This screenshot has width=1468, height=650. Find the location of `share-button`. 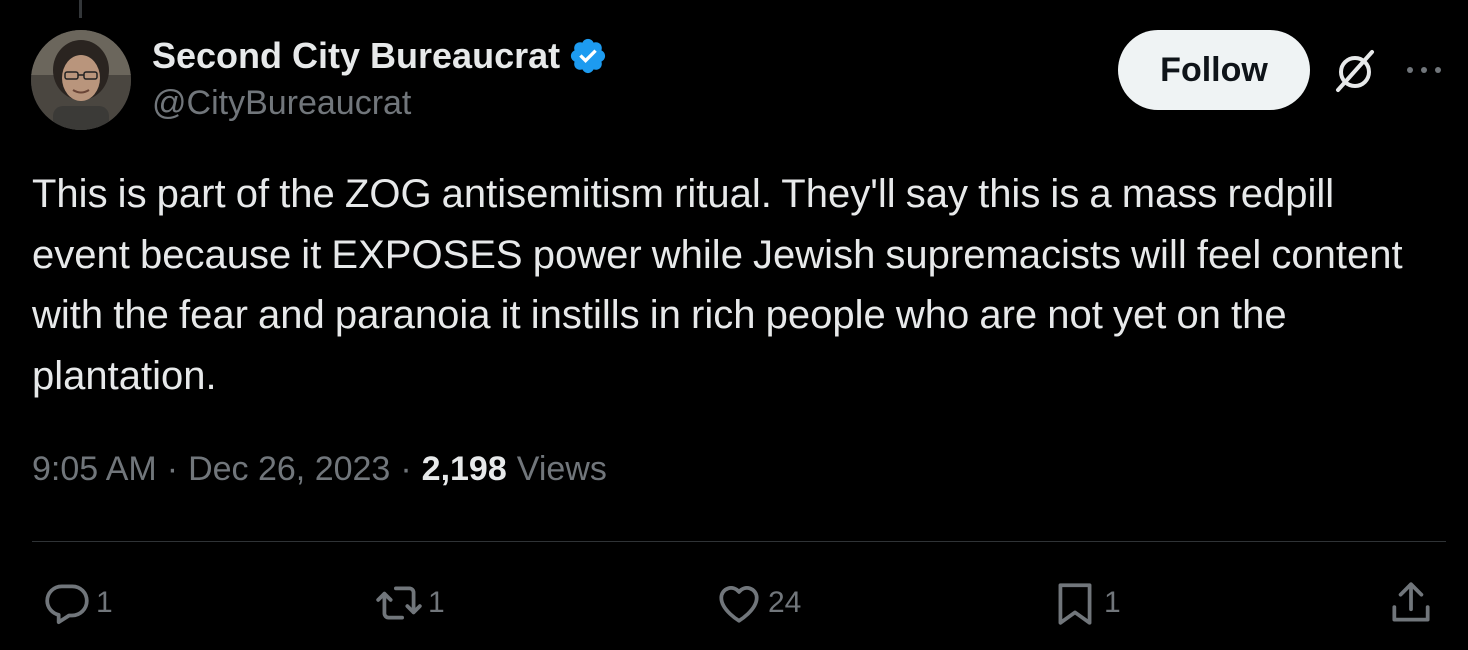

share-button is located at coordinates (1411, 603).